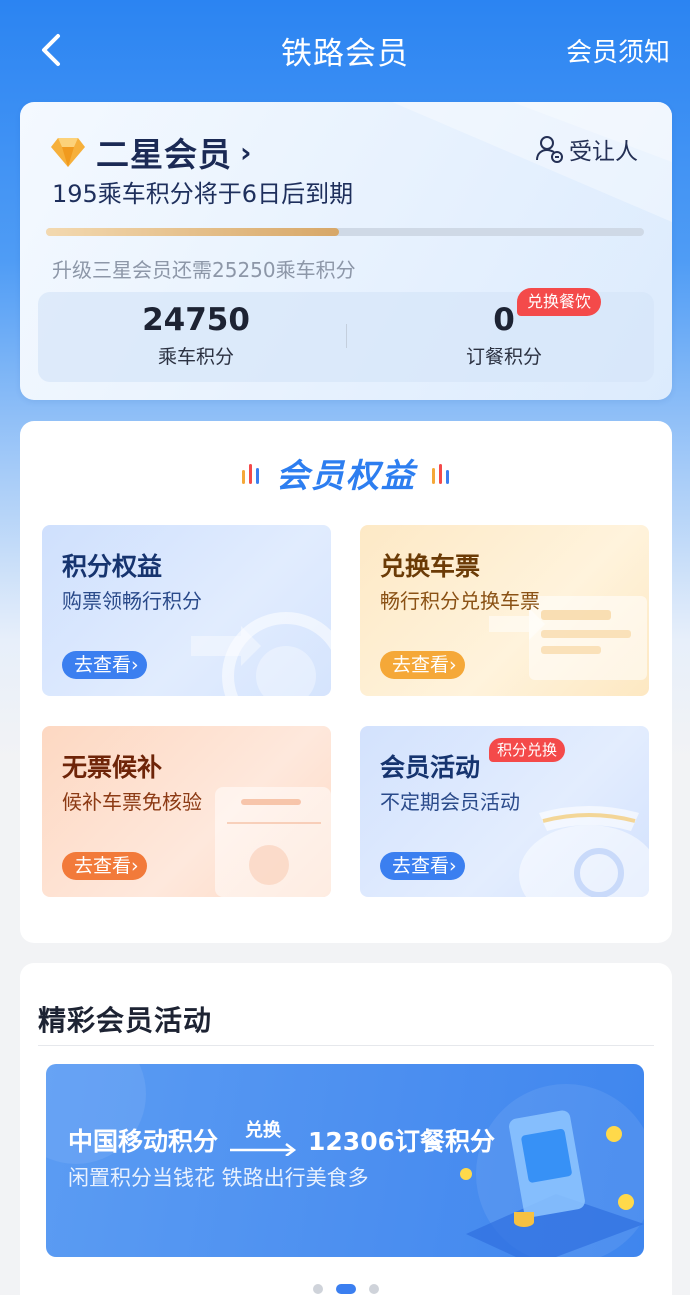  What do you see at coordinates (603, 152) in the screenshot?
I see `transferee-label: 受让人` at bounding box center [603, 152].